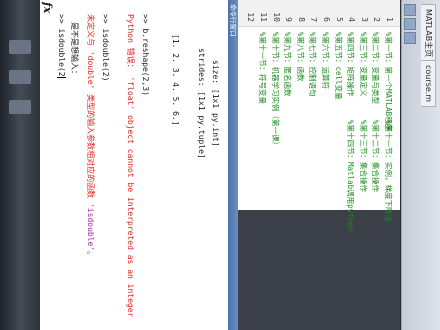 The width and height of the screenshot is (440, 330). What do you see at coordinates (420, 165) in the screenshot?
I see `toolstrip: MATLAB主页 course.m` at bounding box center [420, 165].